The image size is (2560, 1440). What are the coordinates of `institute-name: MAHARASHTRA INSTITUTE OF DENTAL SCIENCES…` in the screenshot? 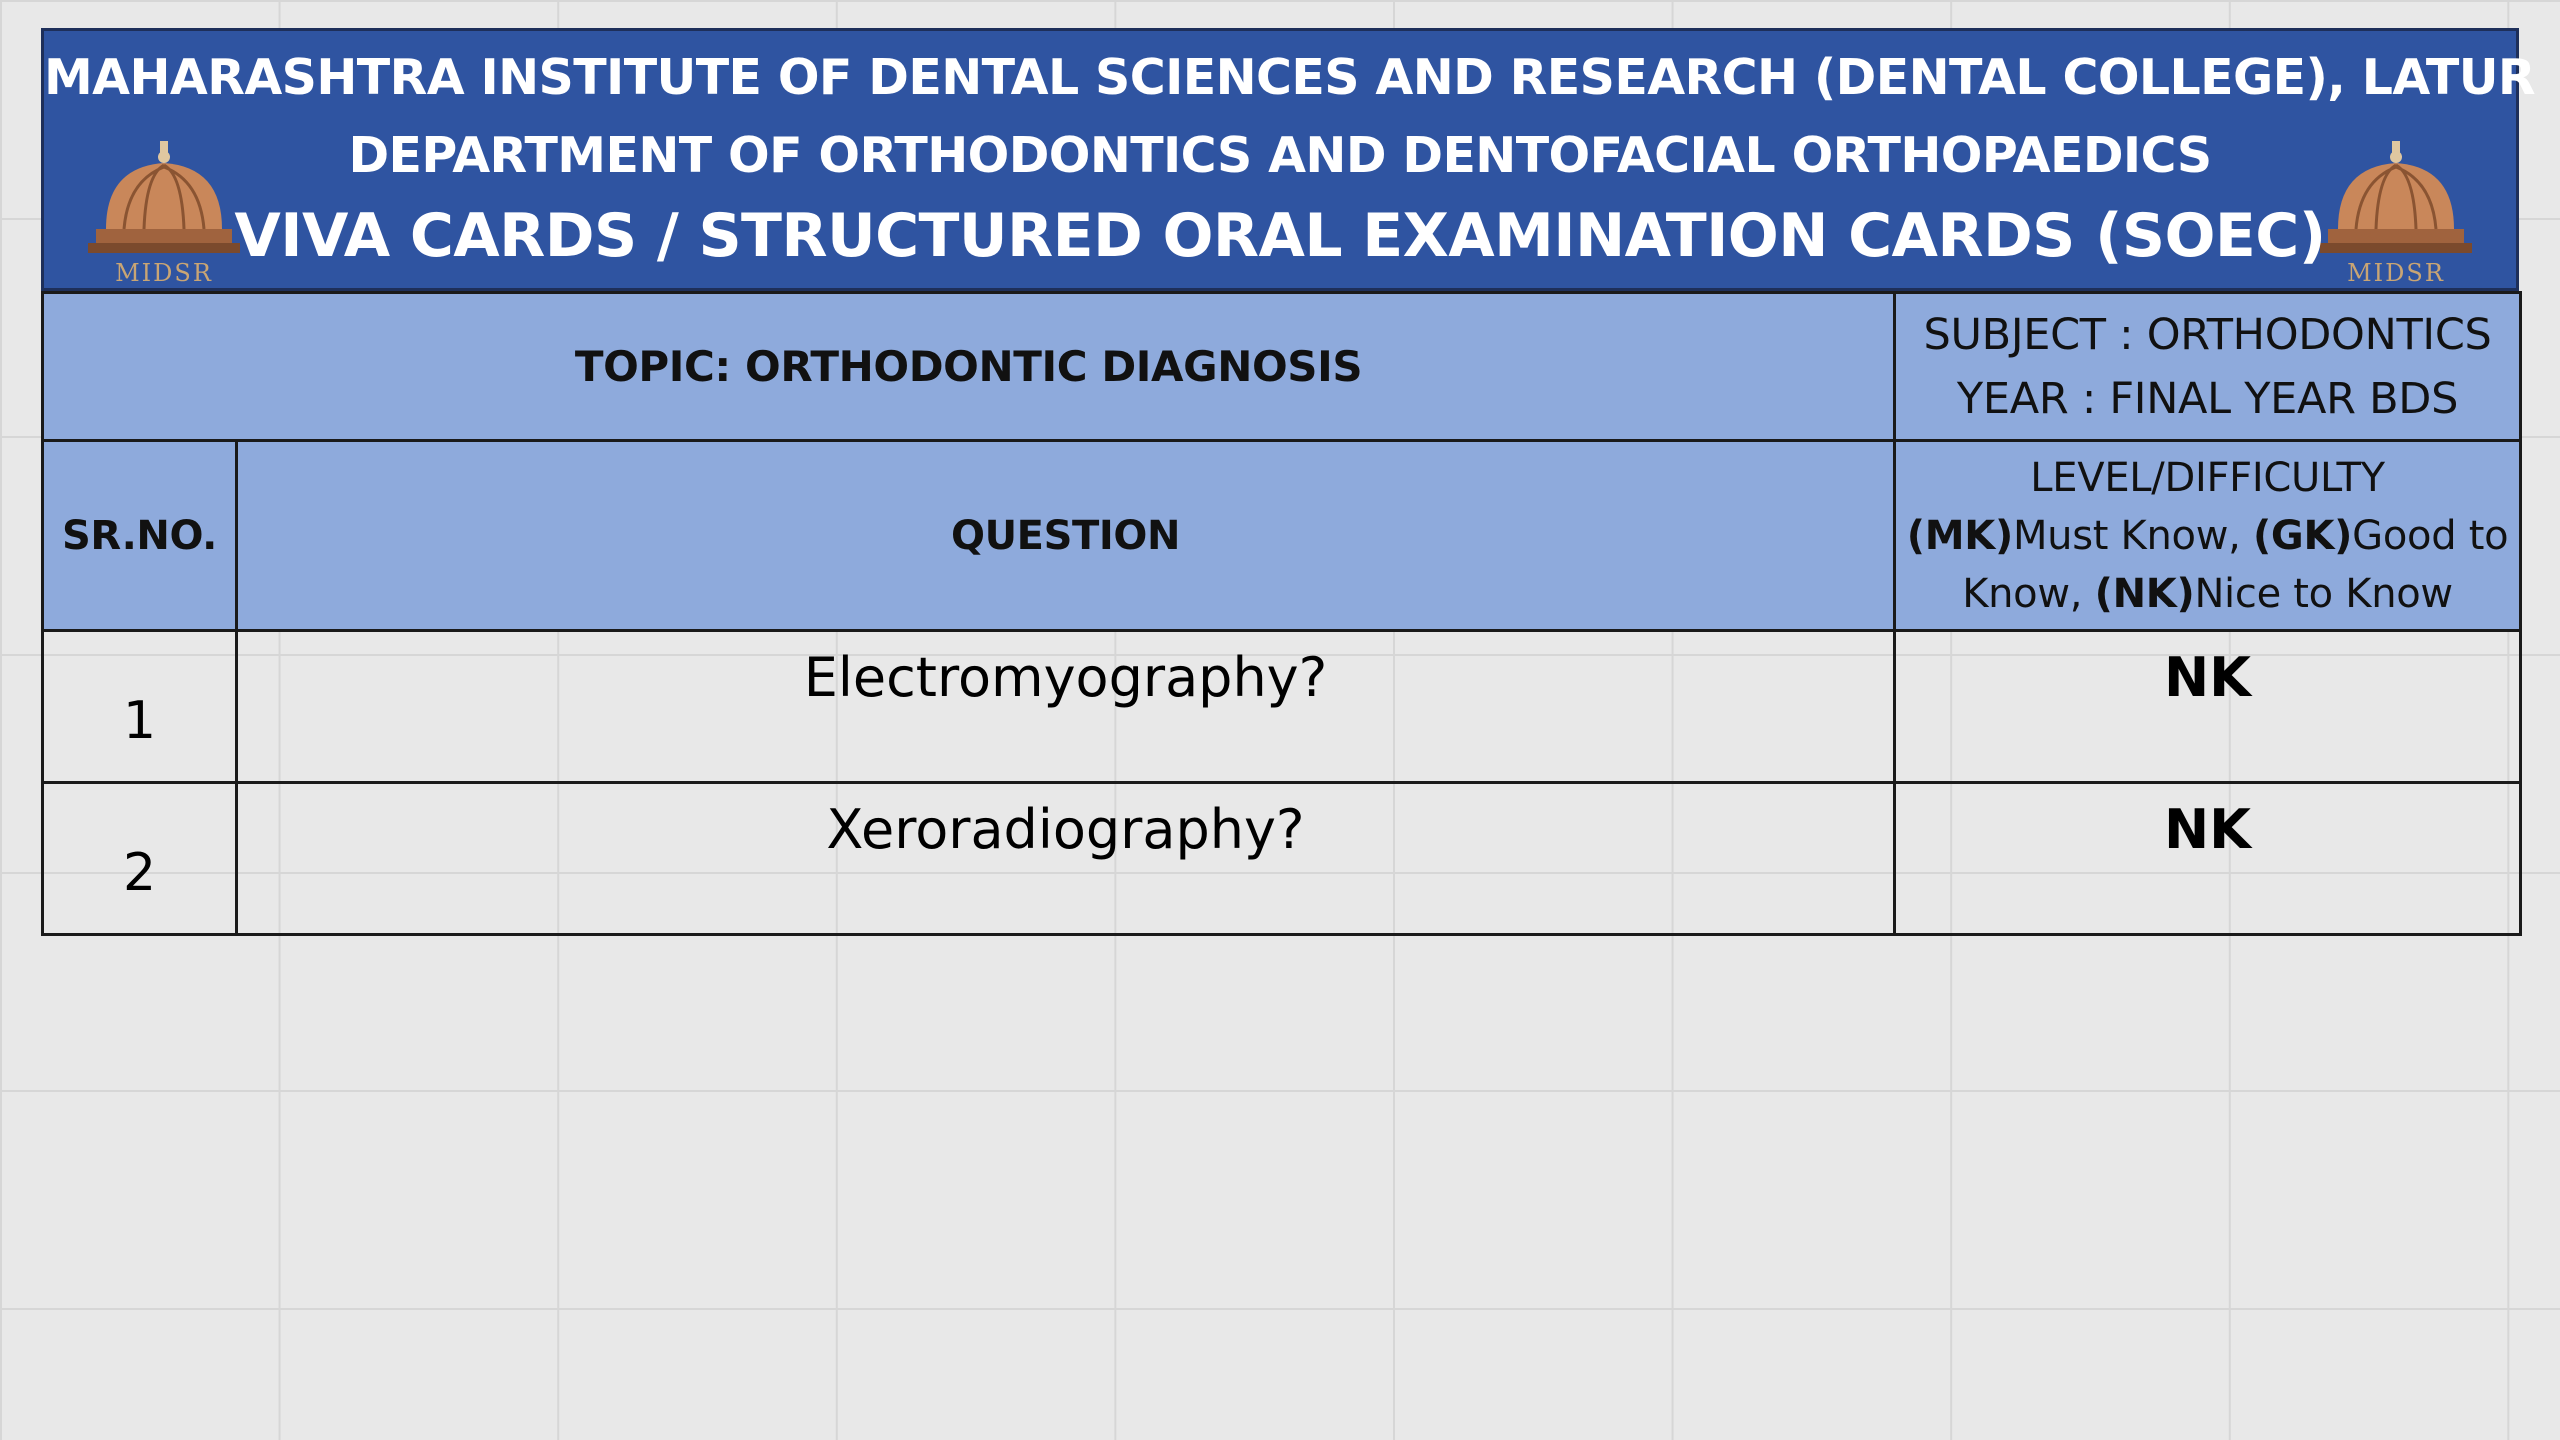 It's located at (1290, 77).